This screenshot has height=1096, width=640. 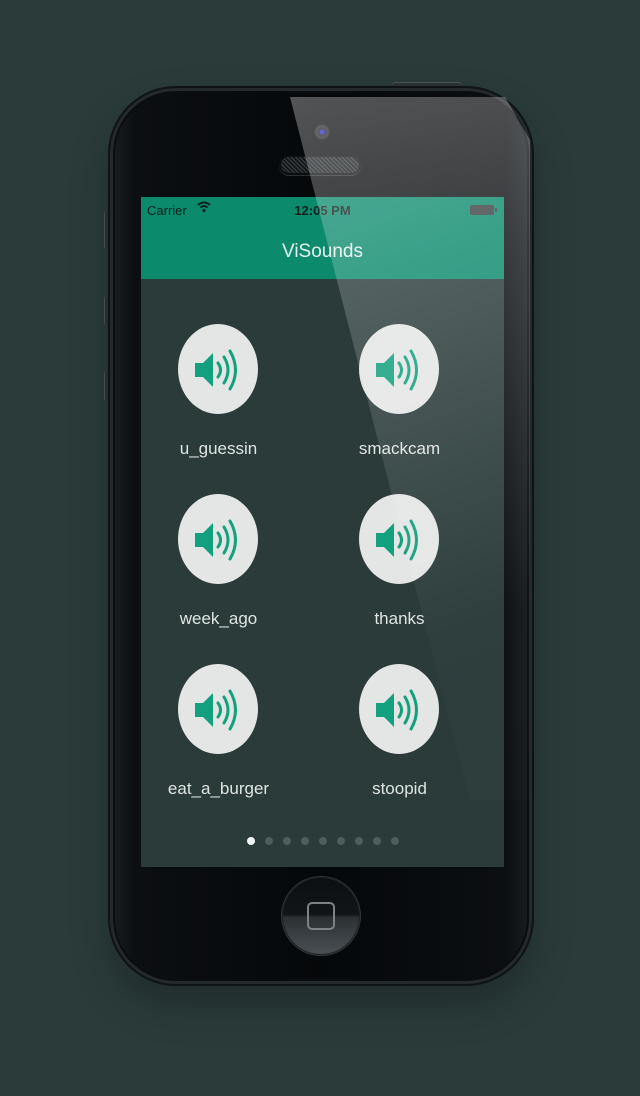 I want to click on sound-label: eat_a_burger, so click(x=218, y=788).